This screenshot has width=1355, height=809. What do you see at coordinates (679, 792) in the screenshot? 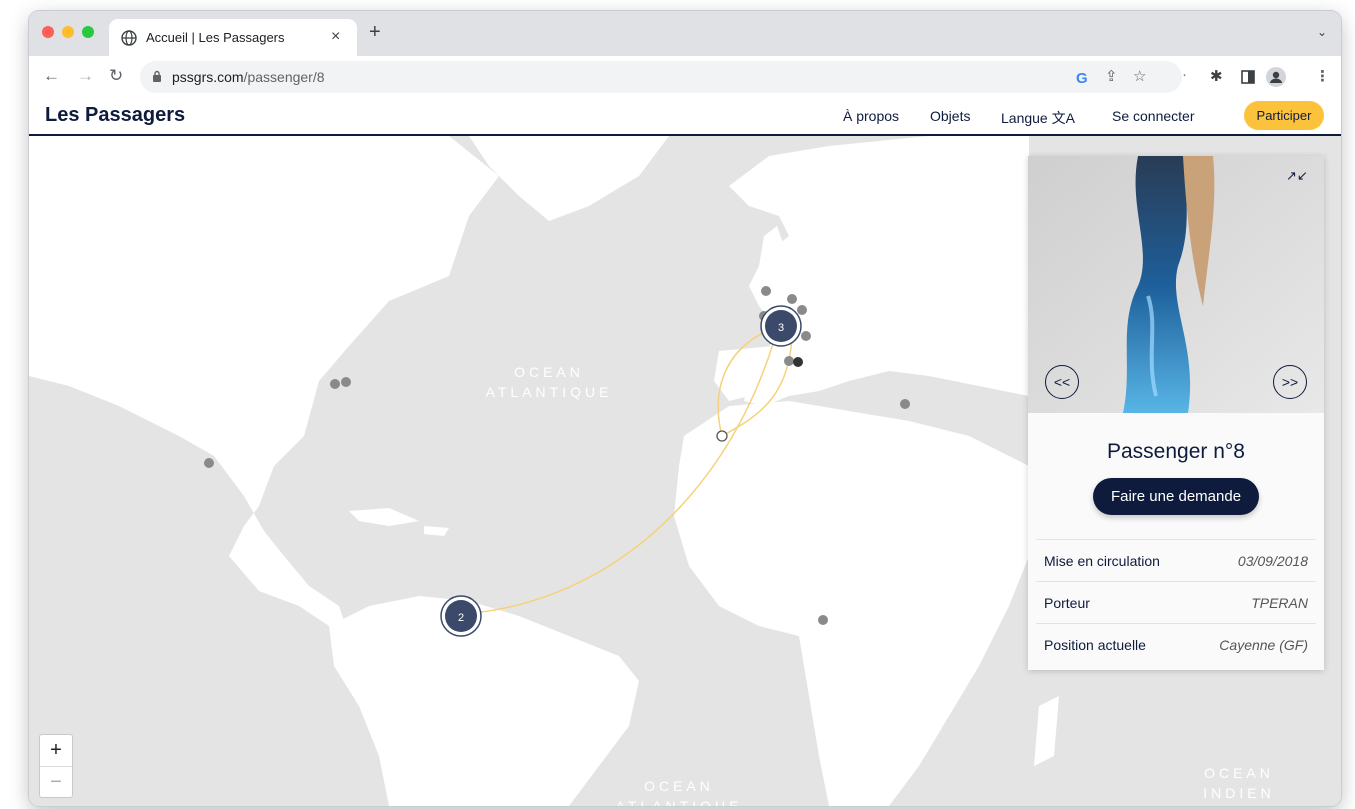
I see `ocean-atlantique-bottom-label: OCEAN ATLANTIQUE` at bounding box center [679, 792].